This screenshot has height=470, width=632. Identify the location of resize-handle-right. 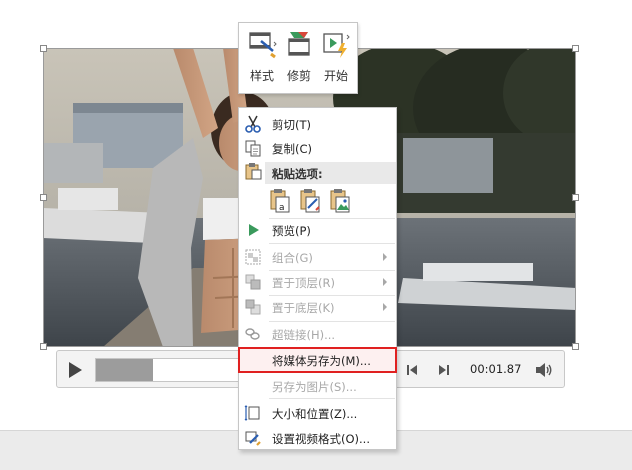
(575, 197).